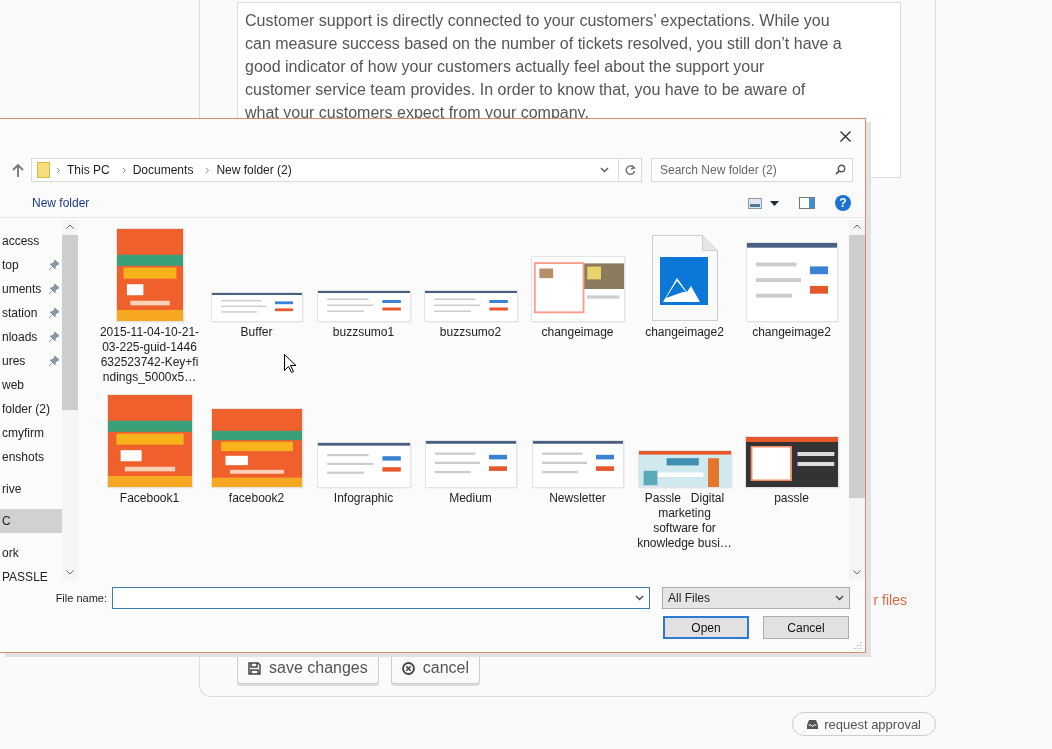 This screenshot has width=1052, height=749. What do you see at coordinates (290, 363) in the screenshot?
I see `cursor-icon` at bounding box center [290, 363].